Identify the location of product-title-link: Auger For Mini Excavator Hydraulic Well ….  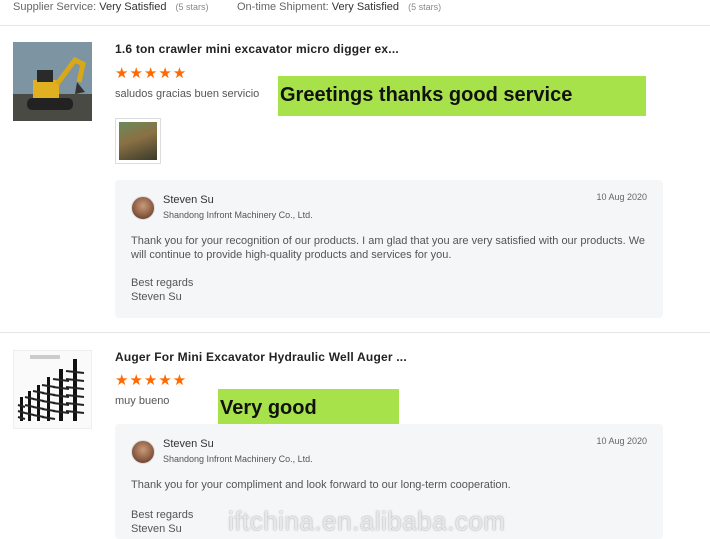
(261, 357).